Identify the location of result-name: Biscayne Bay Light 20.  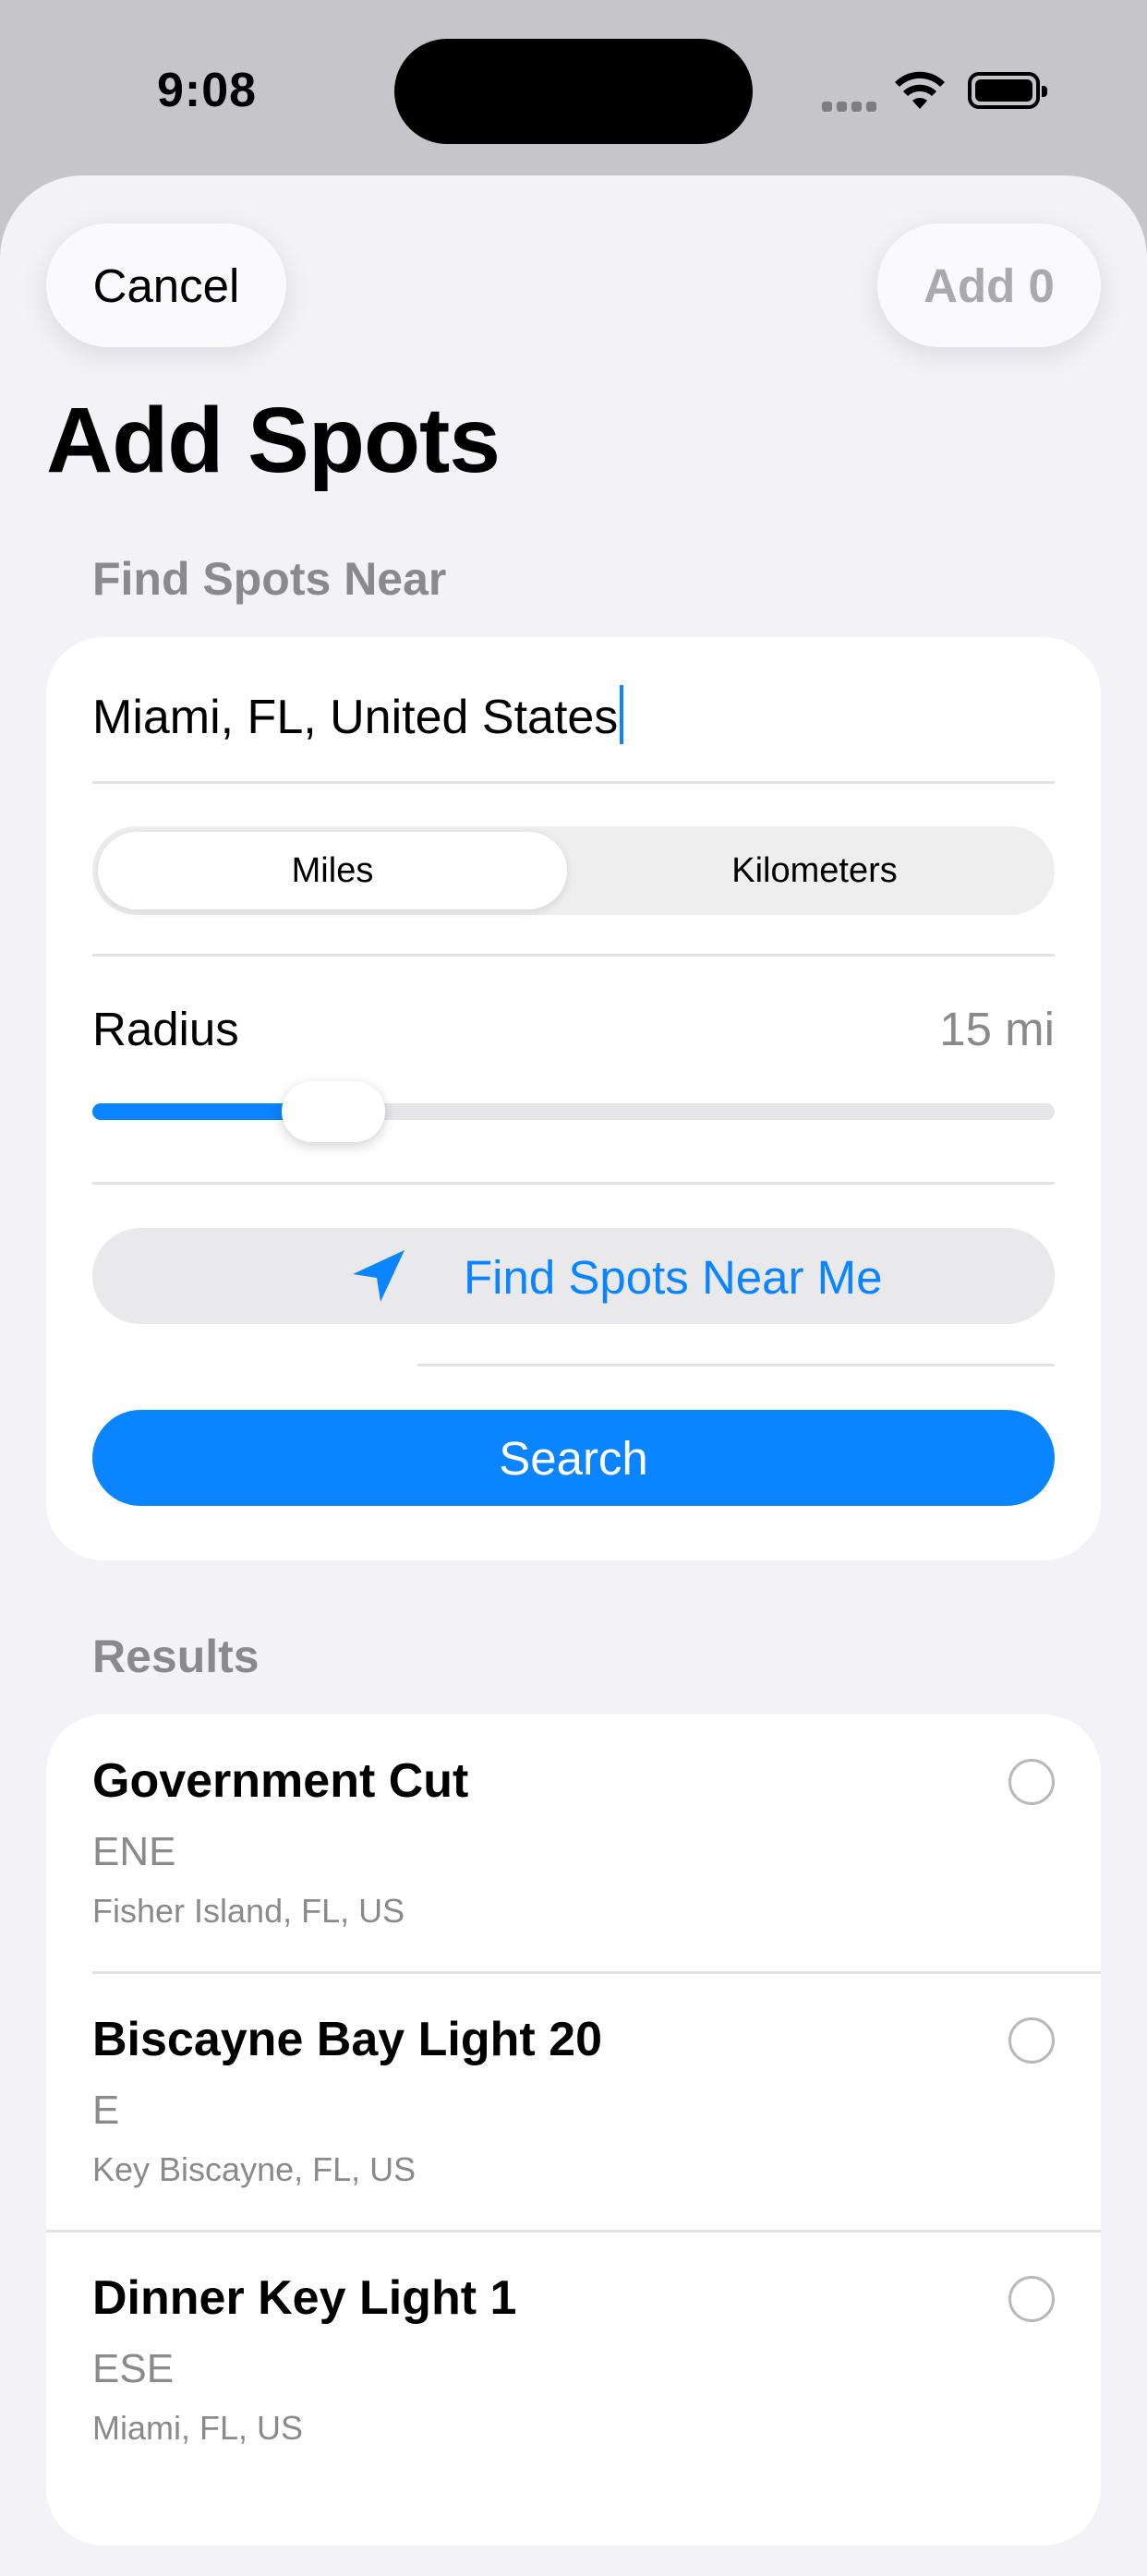
(347, 2039).